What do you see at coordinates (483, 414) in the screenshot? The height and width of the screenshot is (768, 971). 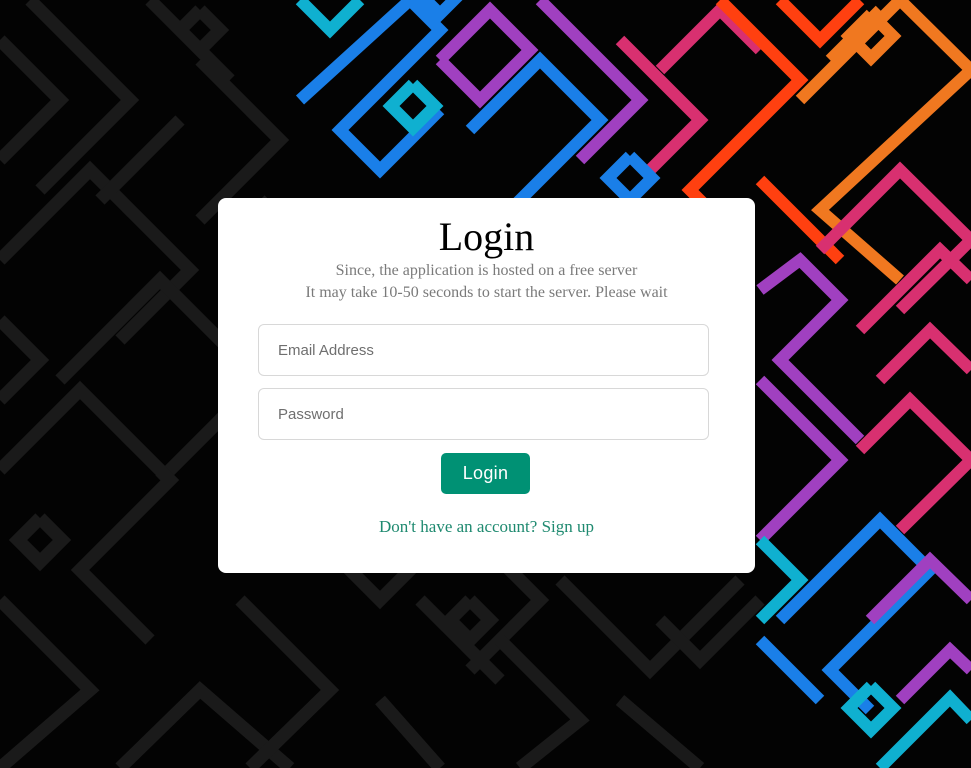 I see `password-field` at bounding box center [483, 414].